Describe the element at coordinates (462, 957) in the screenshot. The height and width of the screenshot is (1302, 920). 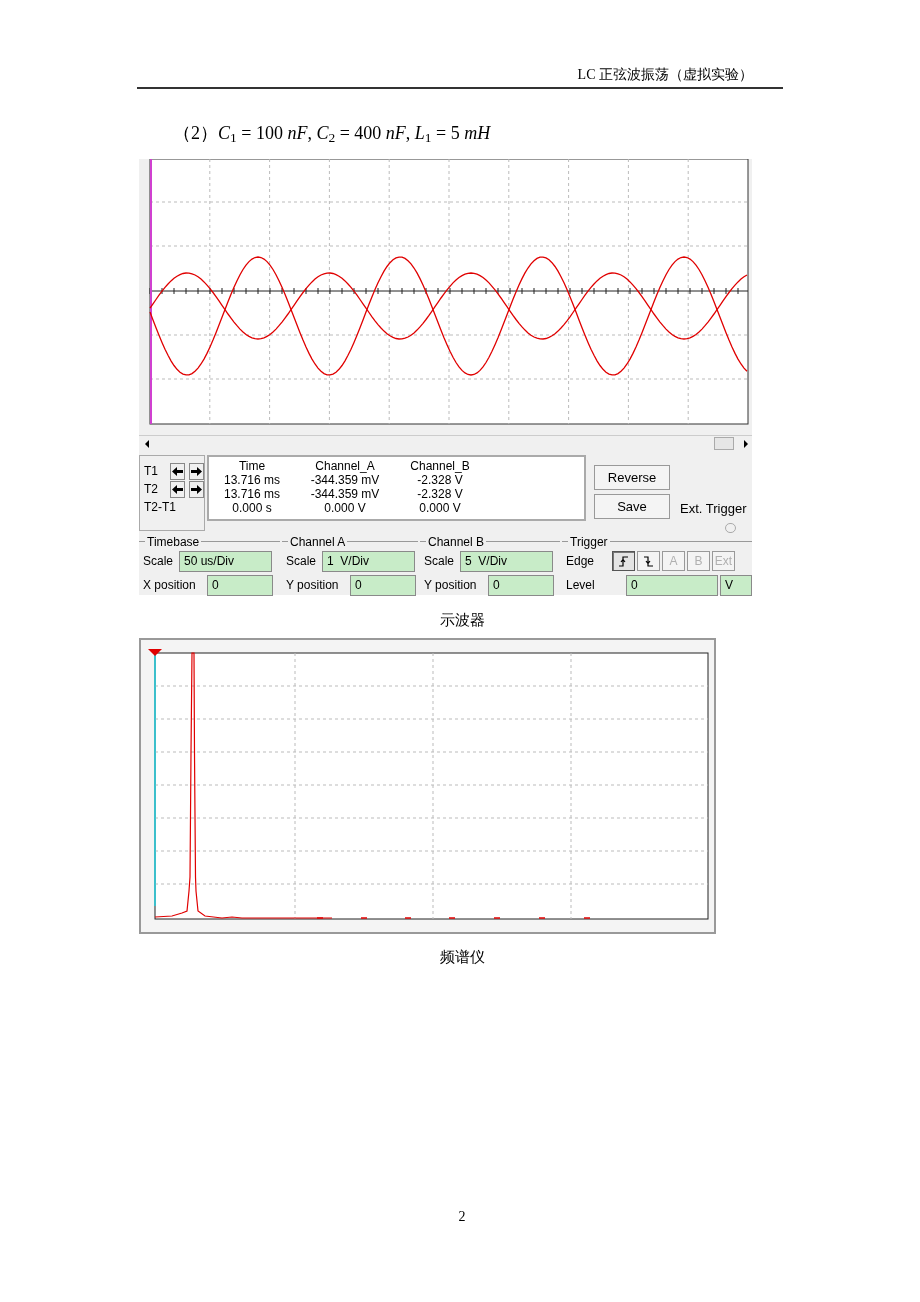
I see `figure-caption: 频谱仪` at that location.